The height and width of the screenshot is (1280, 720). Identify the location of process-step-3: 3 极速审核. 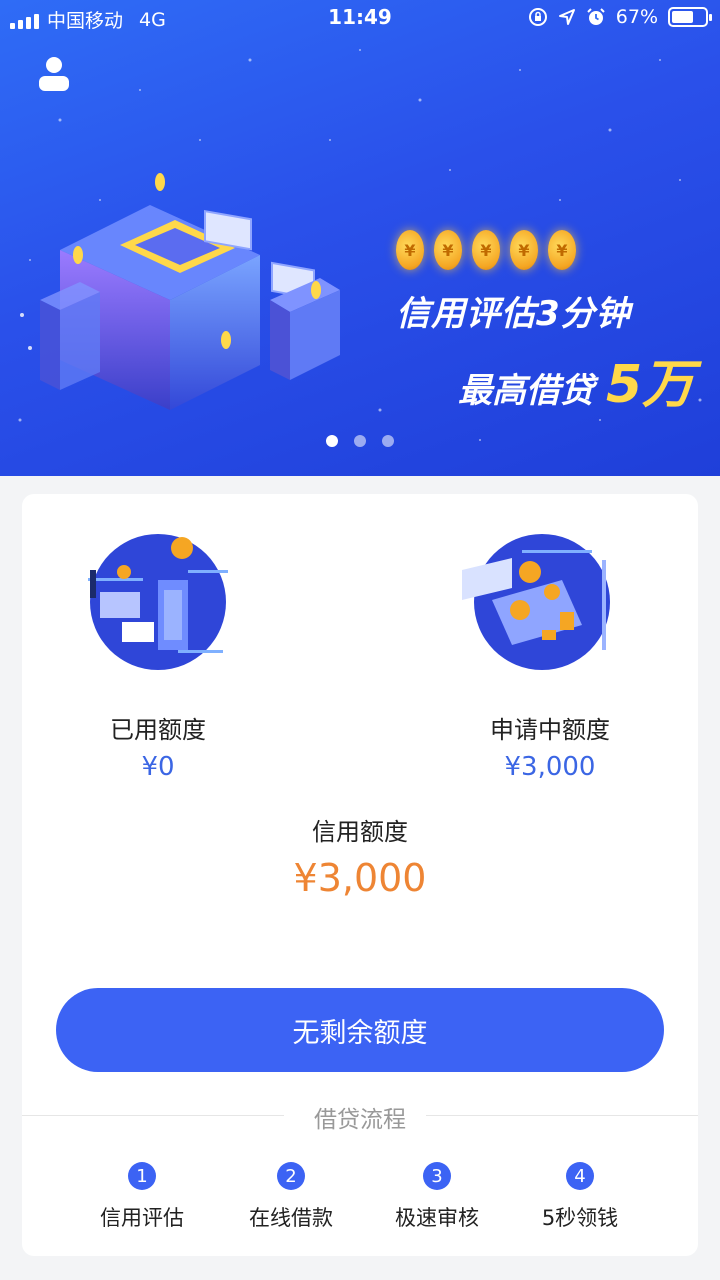
(437, 1197).